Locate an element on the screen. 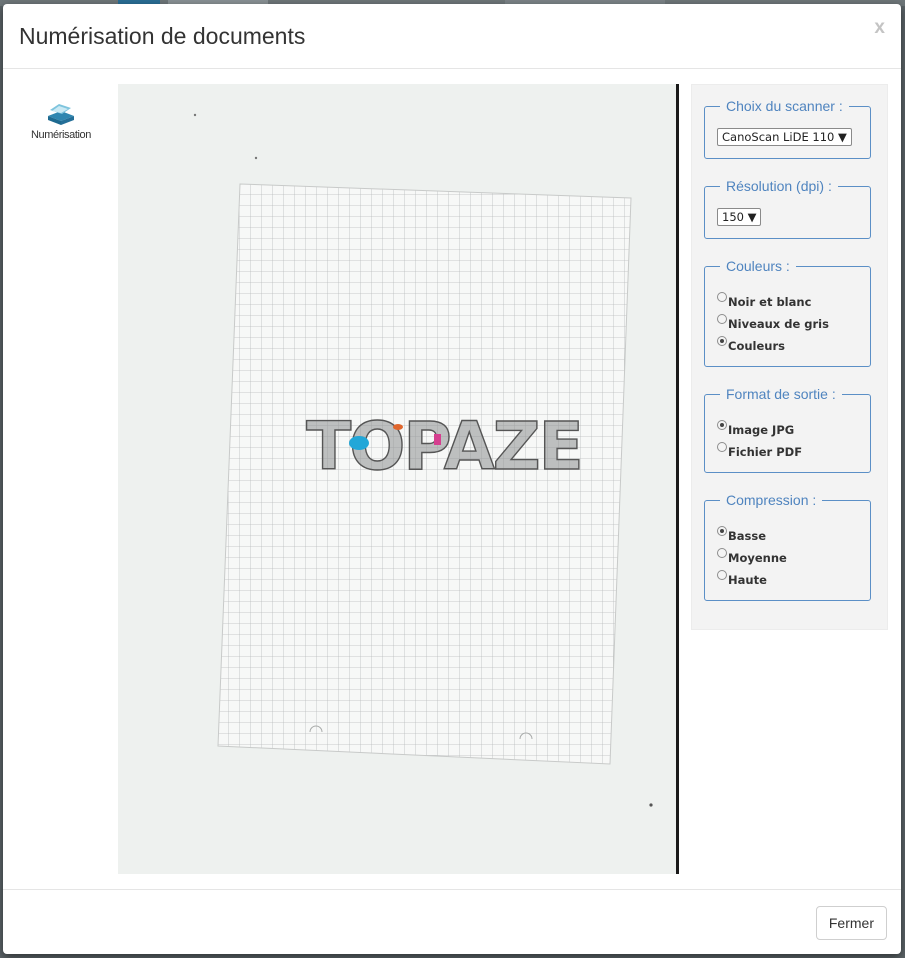 The height and width of the screenshot is (958, 905). radio-compression-high: Haute is located at coordinates (742, 580).